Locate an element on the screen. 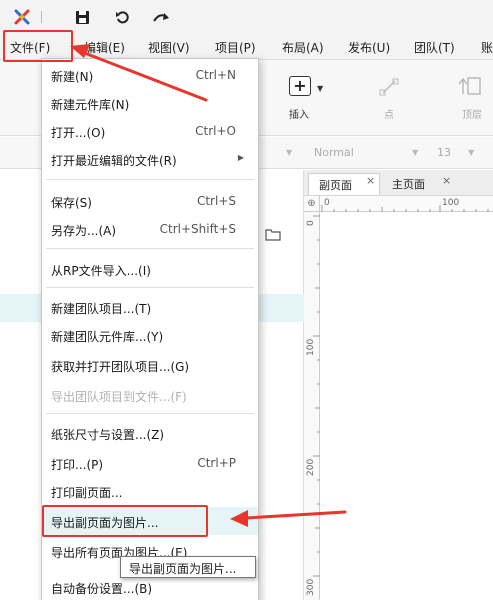 Image resolution: width=493 pixels, height=600 pixels. menu-item-shortcut: Ctrl+S is located at coordinates (216, 201).